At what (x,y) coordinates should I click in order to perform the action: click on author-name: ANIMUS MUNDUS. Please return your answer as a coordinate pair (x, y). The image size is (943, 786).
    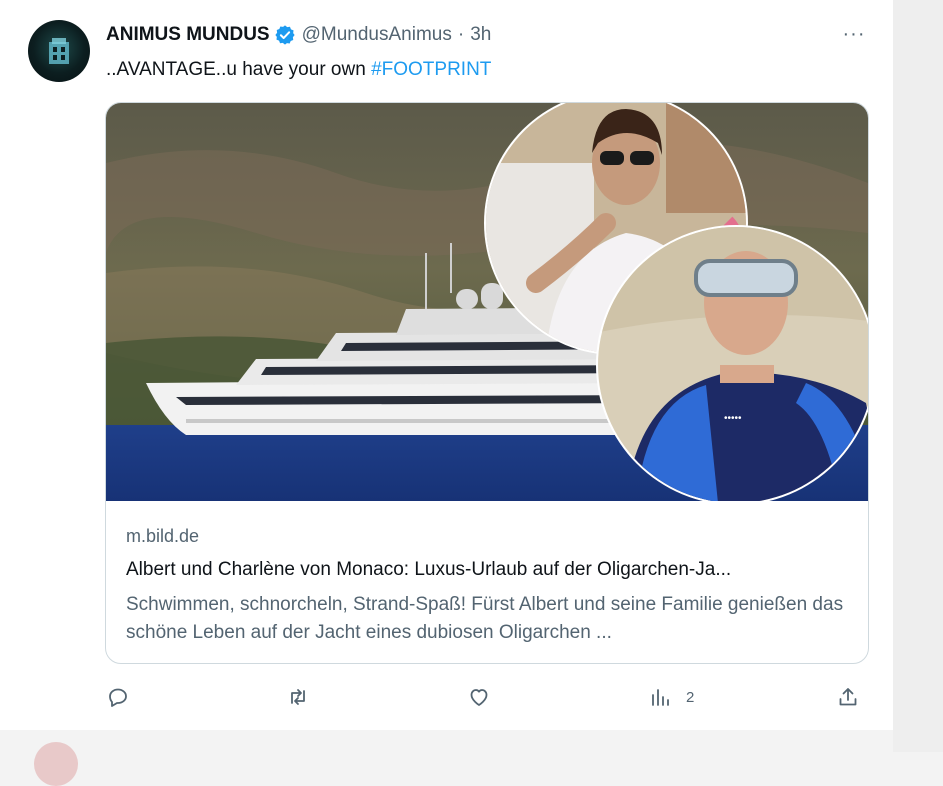
    Looking at the image, I should click on (188, 35).